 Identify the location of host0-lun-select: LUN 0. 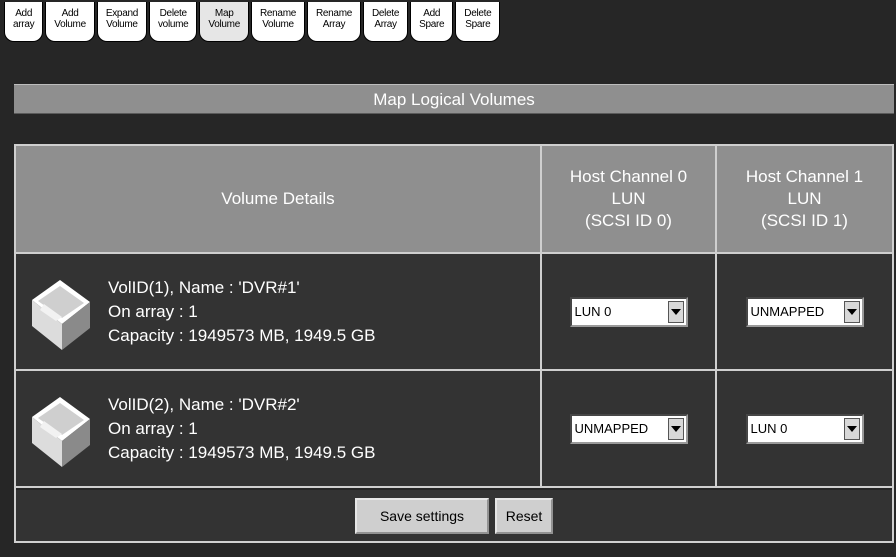
(628, 311).